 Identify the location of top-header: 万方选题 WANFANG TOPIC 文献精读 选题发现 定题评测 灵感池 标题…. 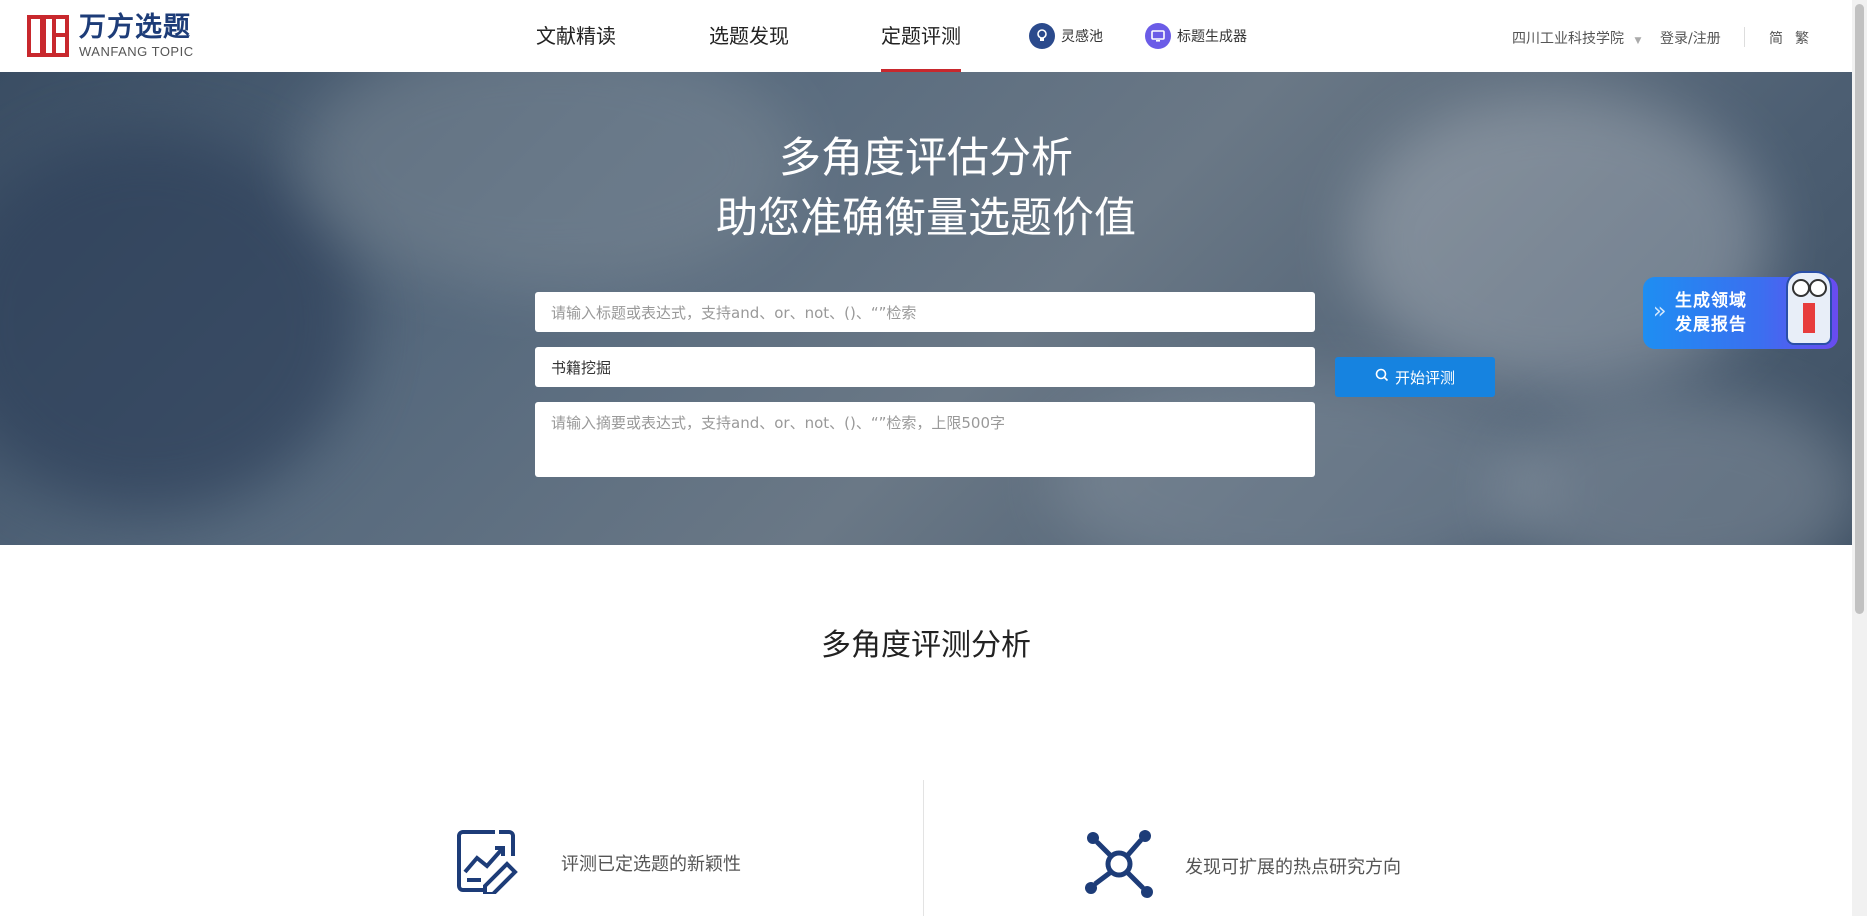
(926, 36).